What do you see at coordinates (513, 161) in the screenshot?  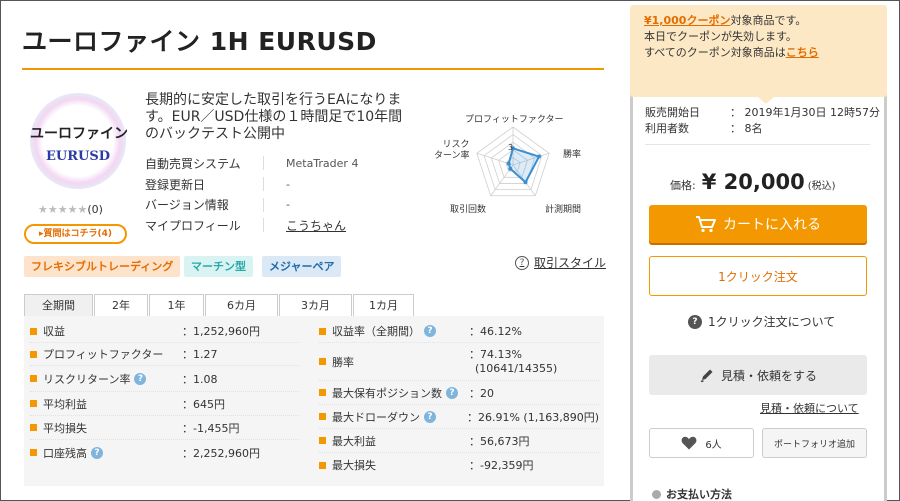 I see `radar-svg` at bounding box center [513, 161].